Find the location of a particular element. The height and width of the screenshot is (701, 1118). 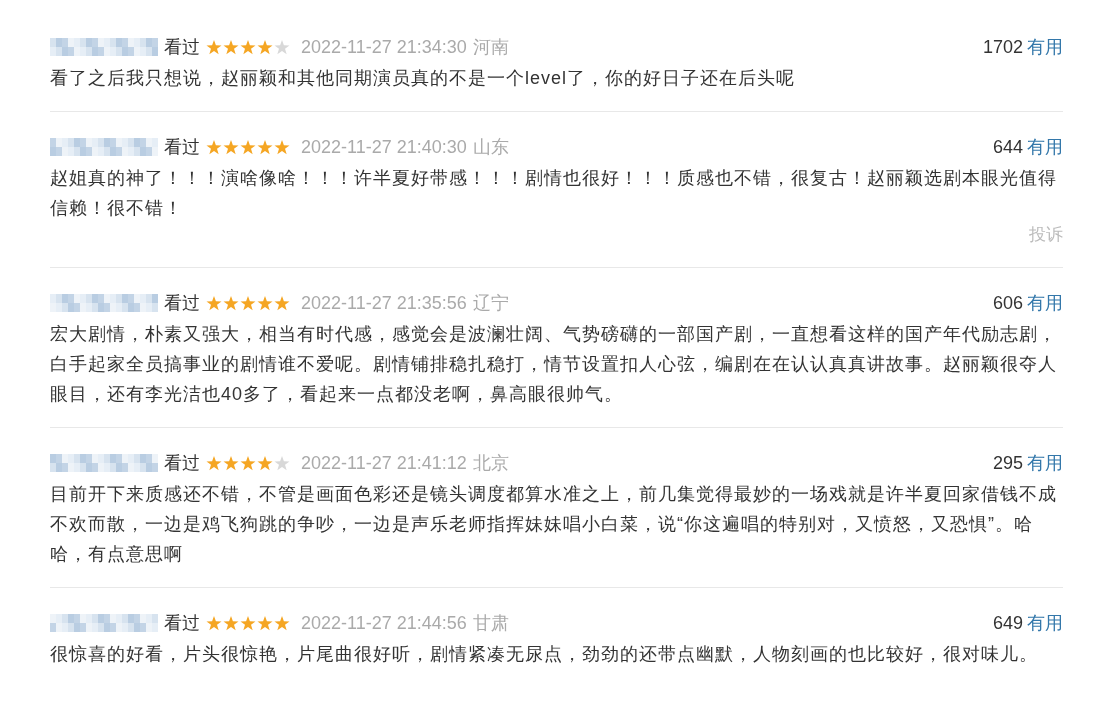

comment-text: 宏大剧情，朴素又强大，相当有时代感，感觉会是波澜壮阔、气势磅礴的一部国产剧，一直想看这样的国产年代励志剧，白手起家全员搞事业的剧情谁不爱呢。剧情铺排稳扎稳打，情节设置扣人心弦，编剧在在认认真真讲故事。赵丽颖很夺人眼目，还有李光洁也40多了，看起来一点都没老啊，鼻高眼很帅气。 is located at coordinates (554, 364).